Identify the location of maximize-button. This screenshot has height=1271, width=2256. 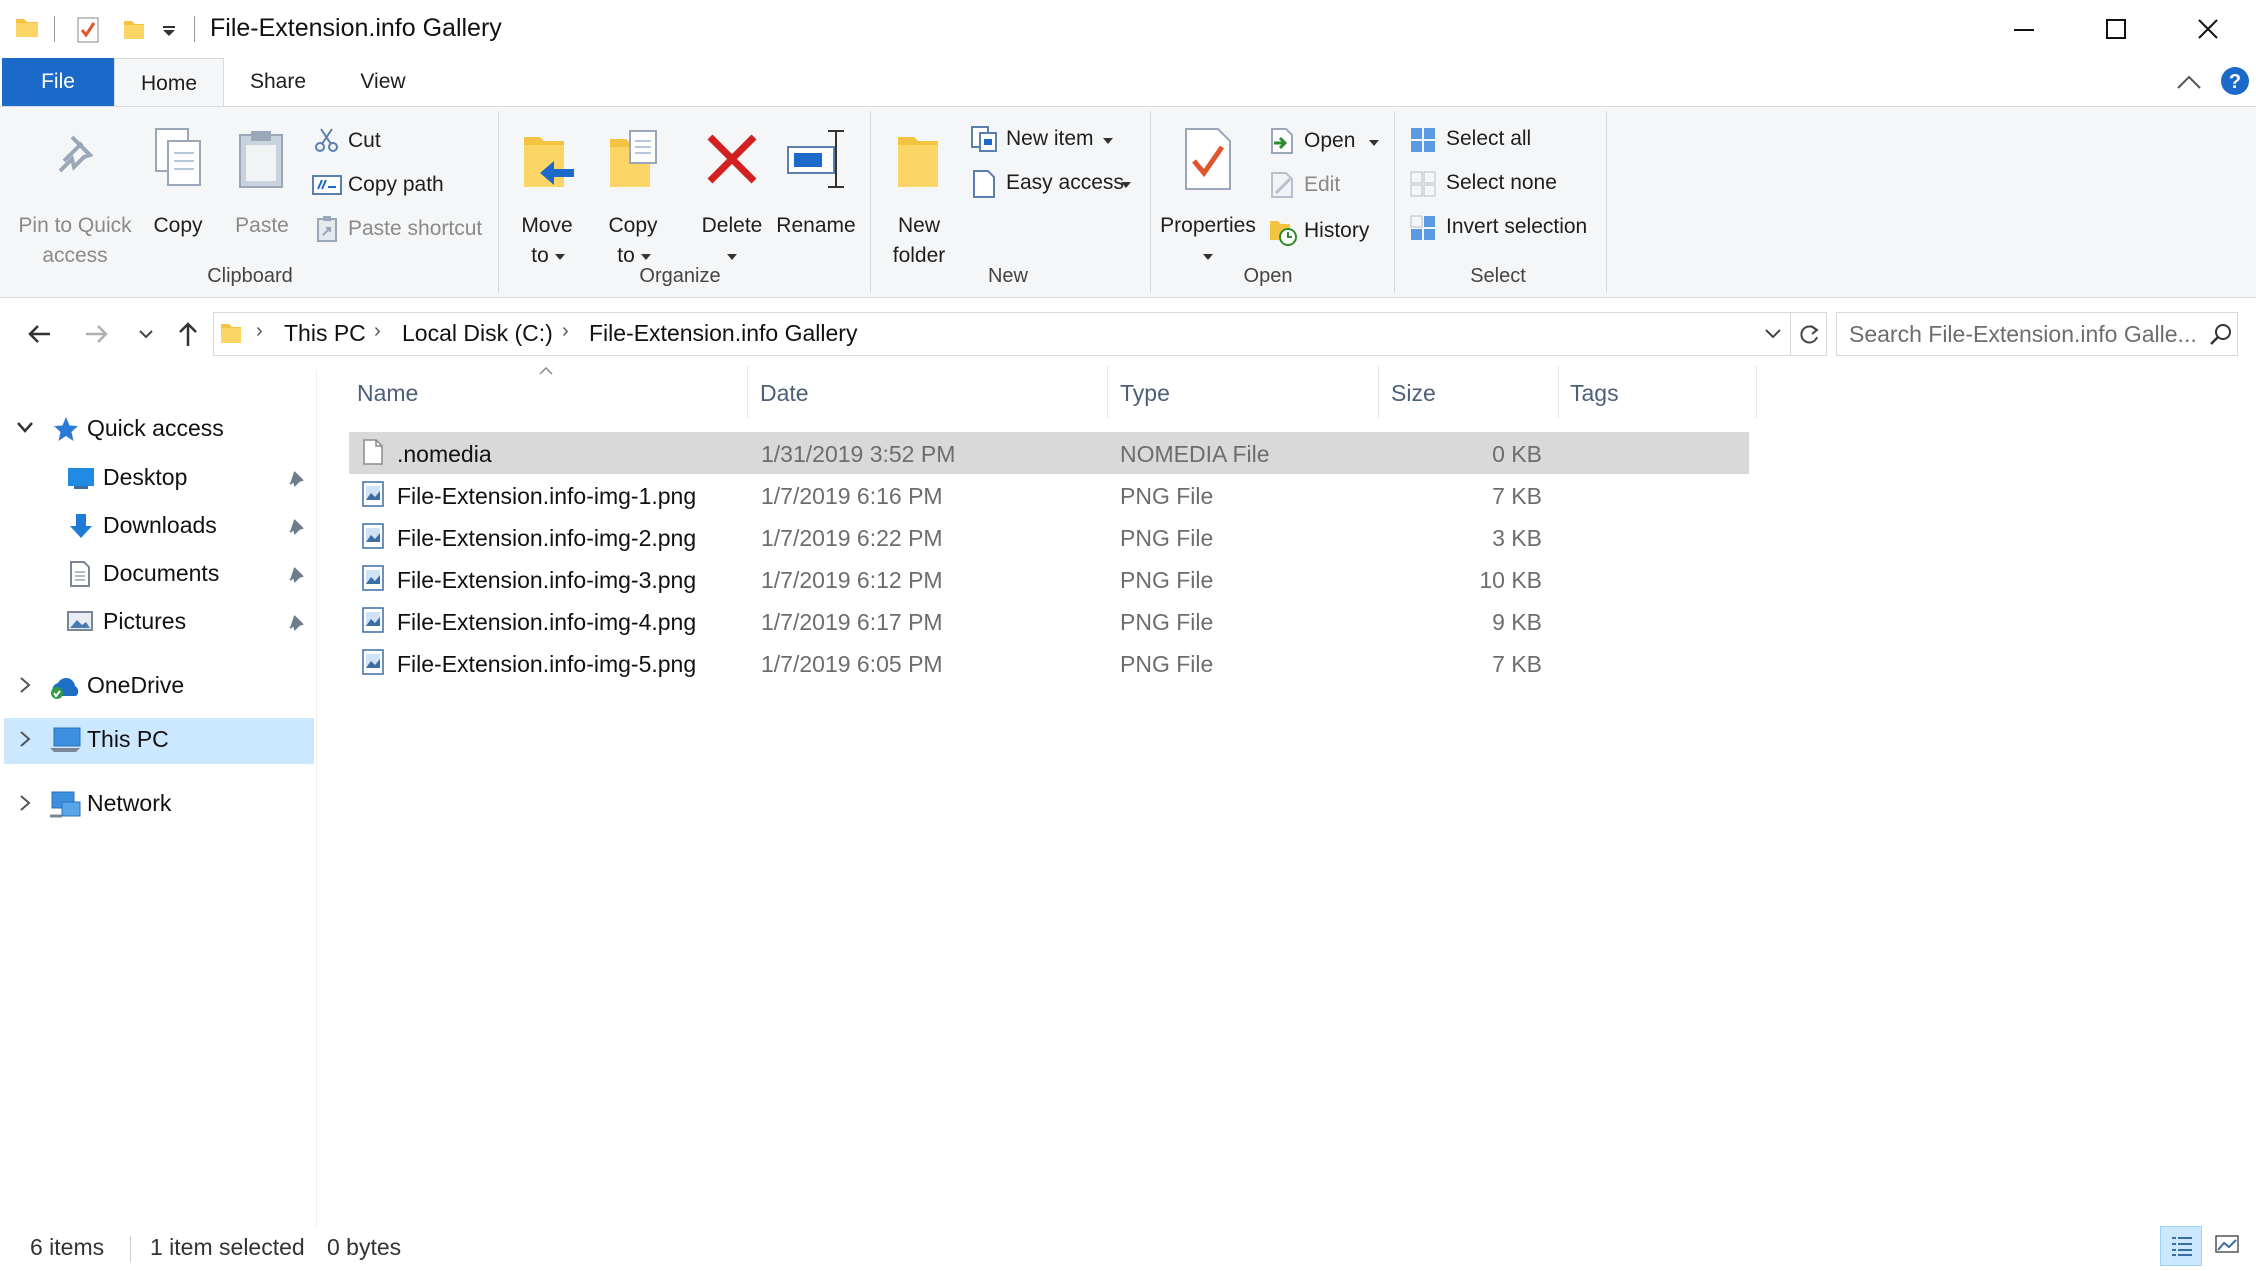
(2116, 29).